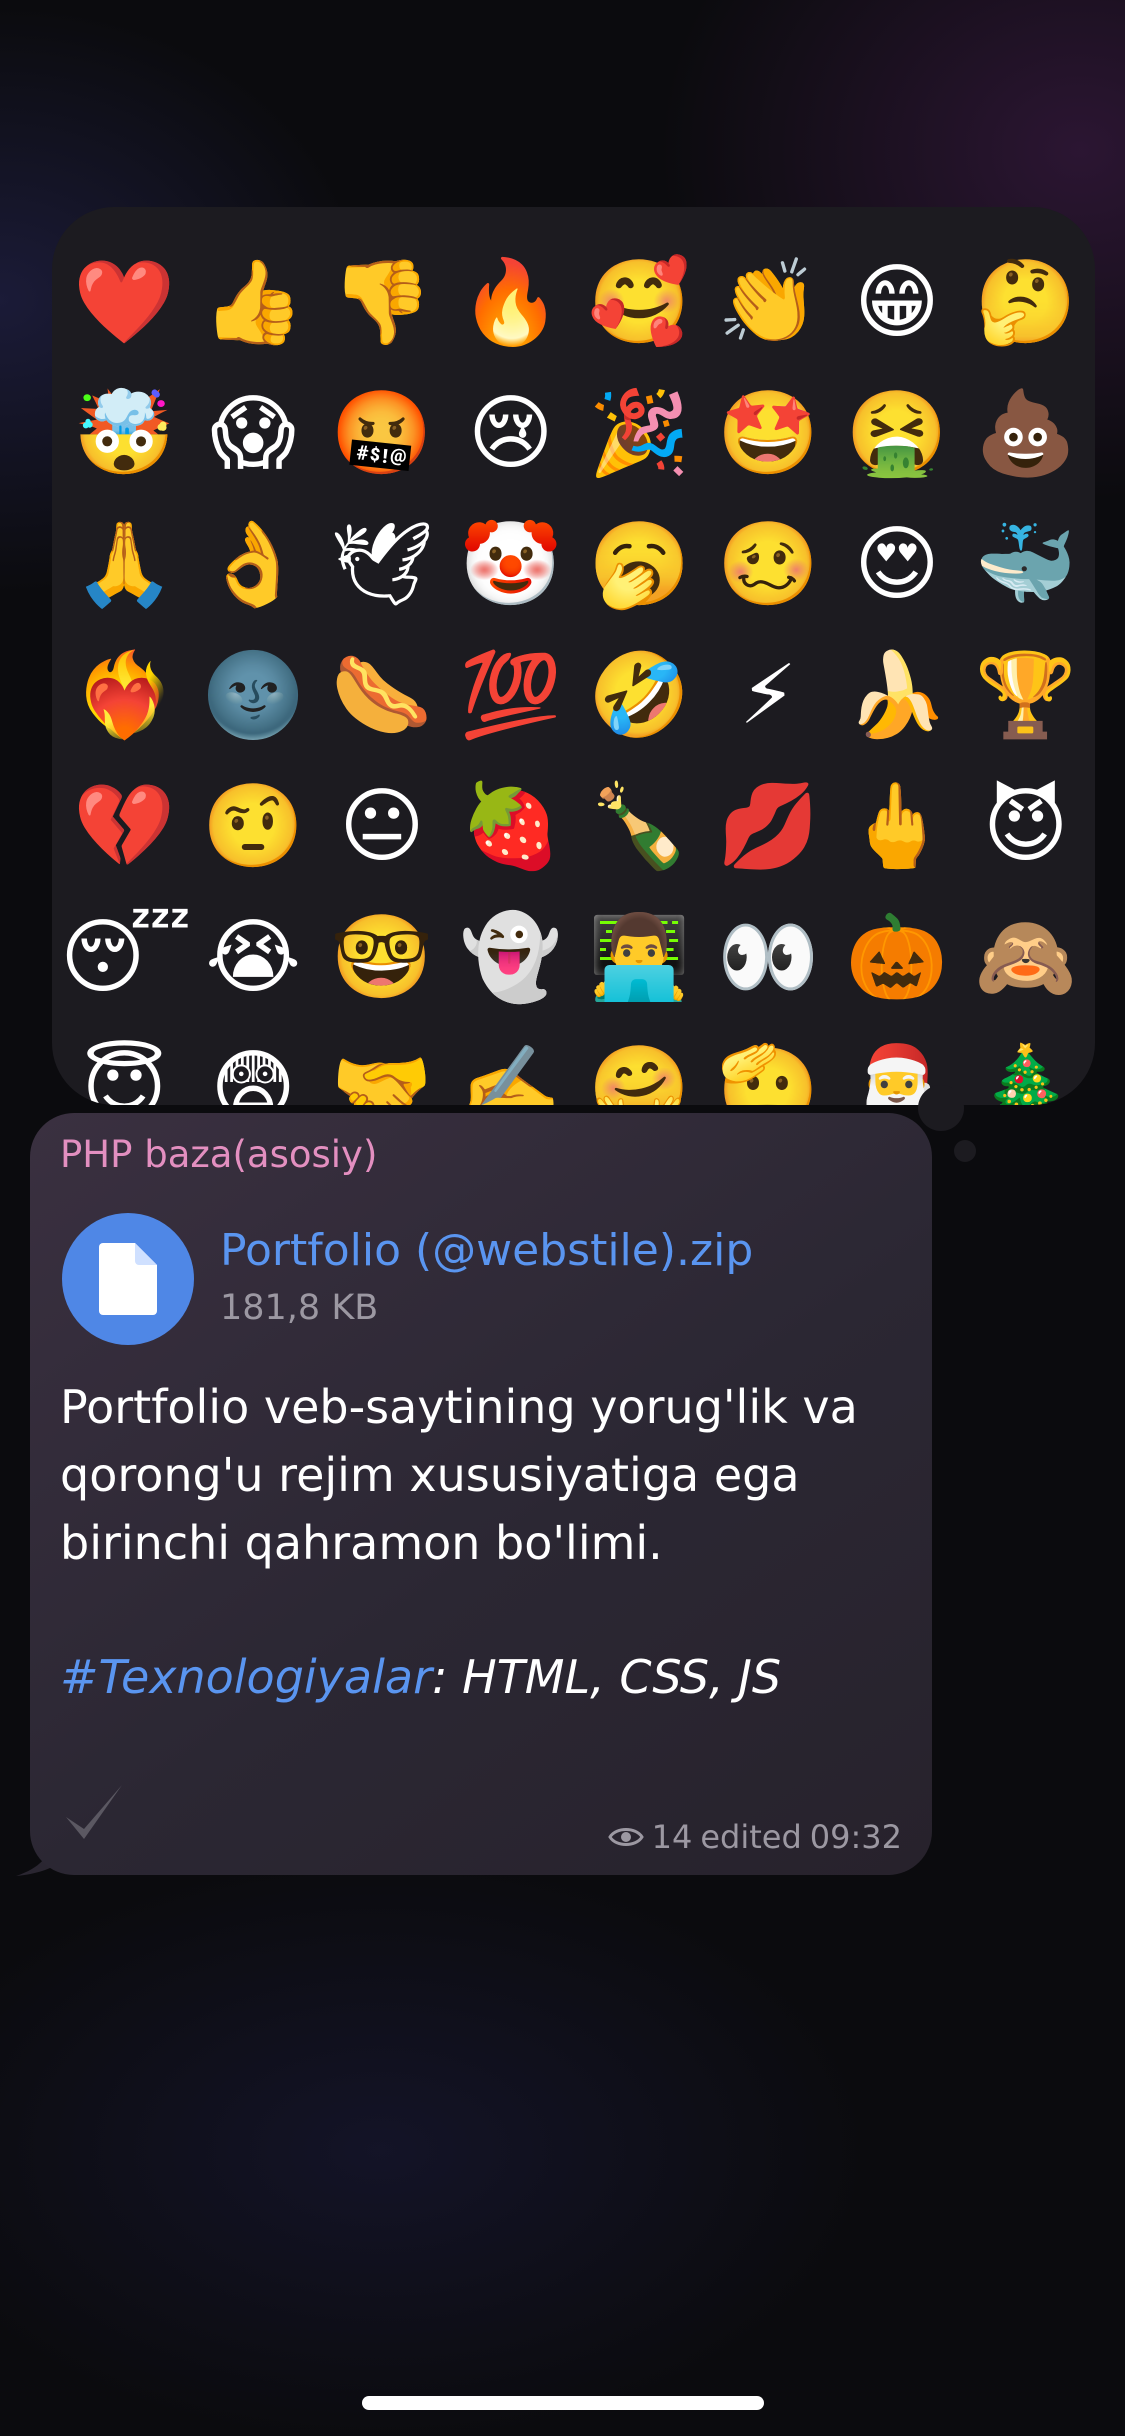  Describe the element at coordinates (768, 564) in the screenshot. I see `reaction-emoji: 🥴` at that location.